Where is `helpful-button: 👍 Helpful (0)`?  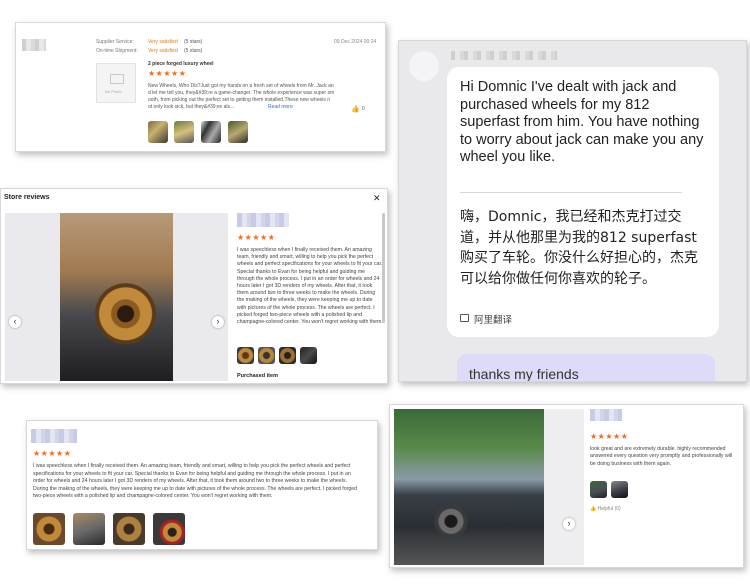
helpful-button: 👍 Helpful (0) is located at coordinates (605, 509).